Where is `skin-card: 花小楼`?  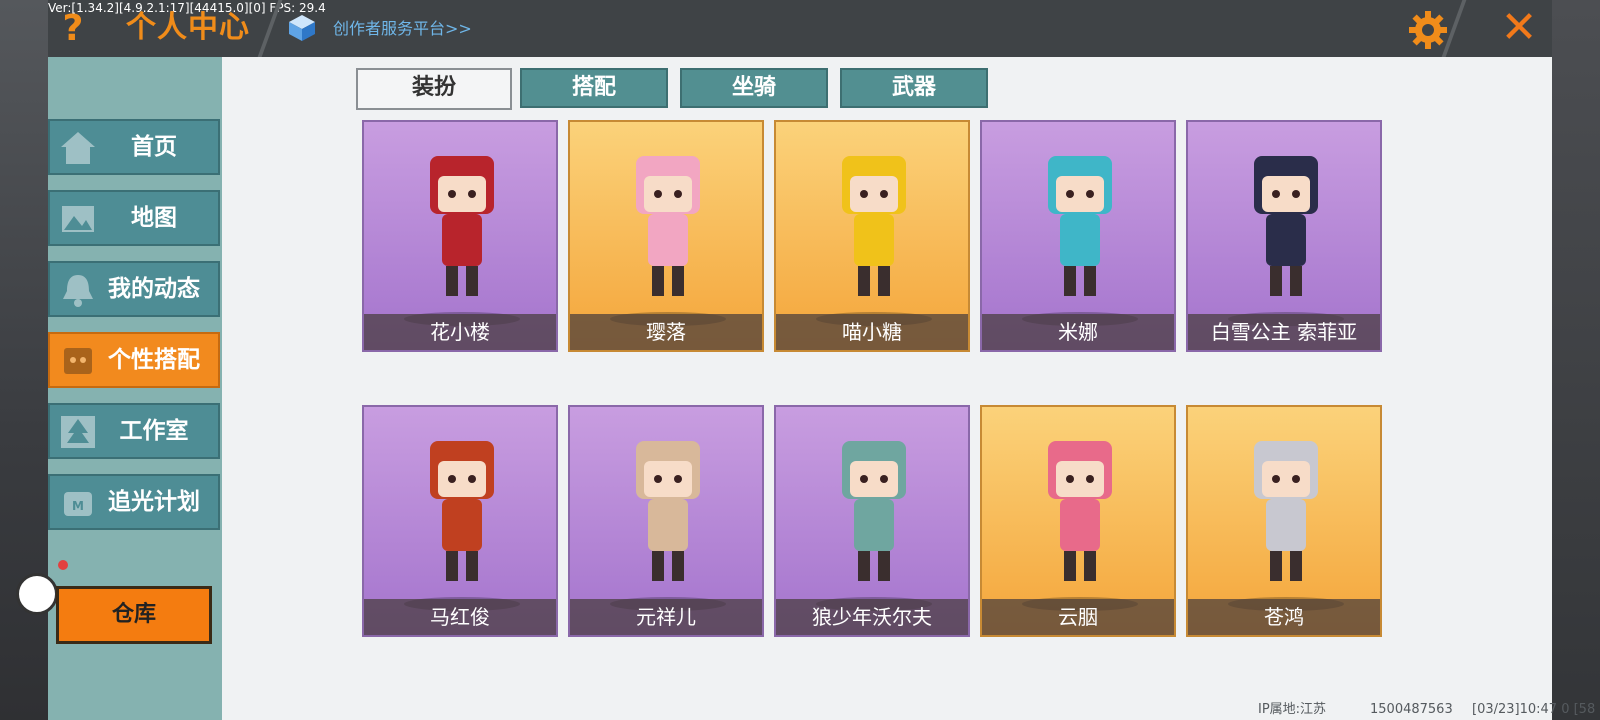 skin-card: 花小楼 is located at coordinates (460, 236).